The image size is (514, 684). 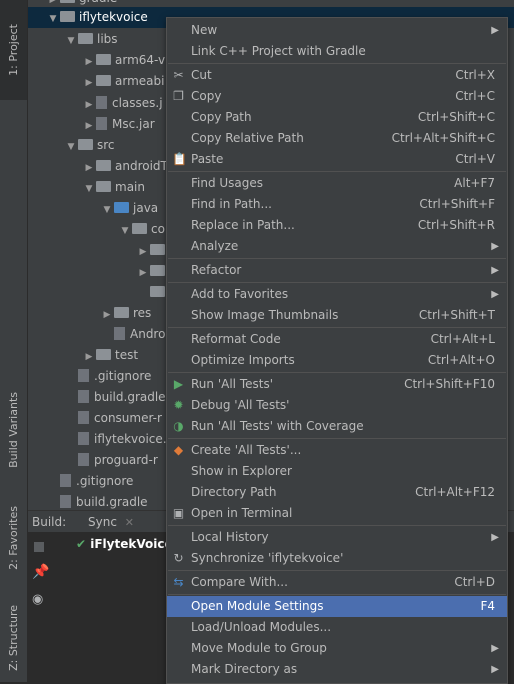 I want to click on menu-item-shortcut: Ctrl+Shift+F10, so click(x=449, y=384).